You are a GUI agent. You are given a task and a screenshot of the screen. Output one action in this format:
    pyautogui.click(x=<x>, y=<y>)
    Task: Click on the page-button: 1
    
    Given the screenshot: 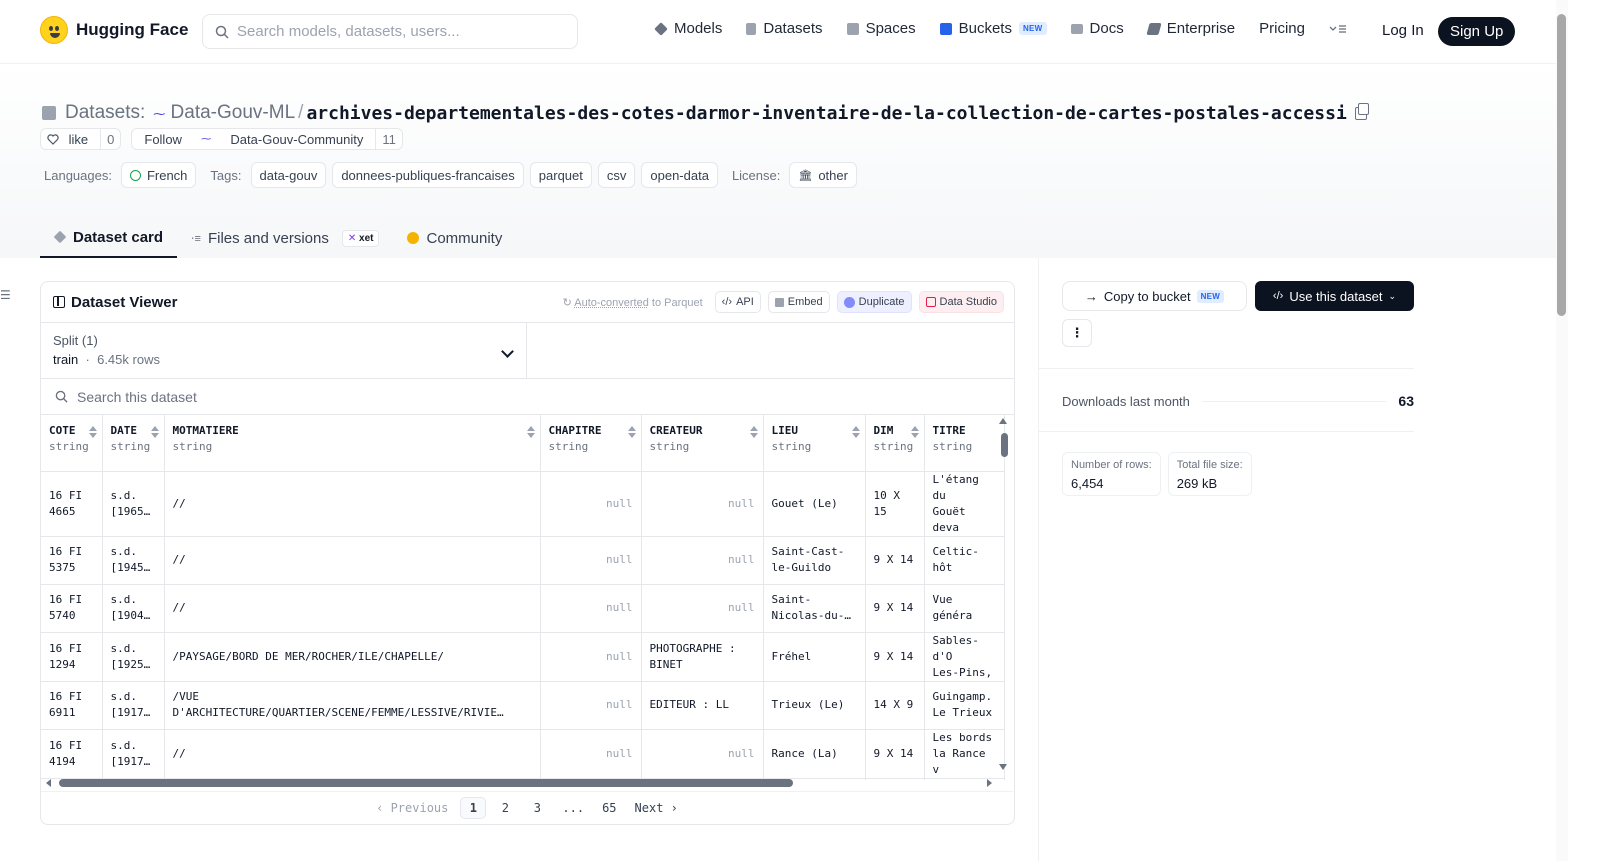 What is the action you would take?
    pyautogui.click(x=473, y=808)
    